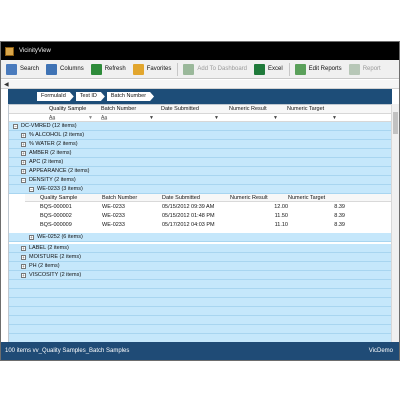  Describe the element at coordinates (56, 207) in the screenshot. I see `table-cell-quality-sample: BQS-000001` at that location.